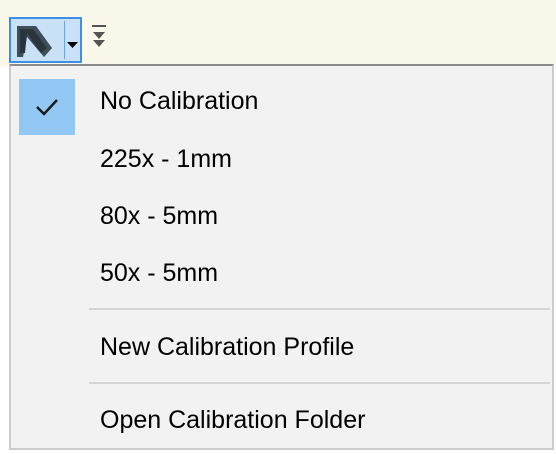 This screenshot has width=556, height=454. I want to click on menu-item-label: 80x - 5mm, so click(159, 216).